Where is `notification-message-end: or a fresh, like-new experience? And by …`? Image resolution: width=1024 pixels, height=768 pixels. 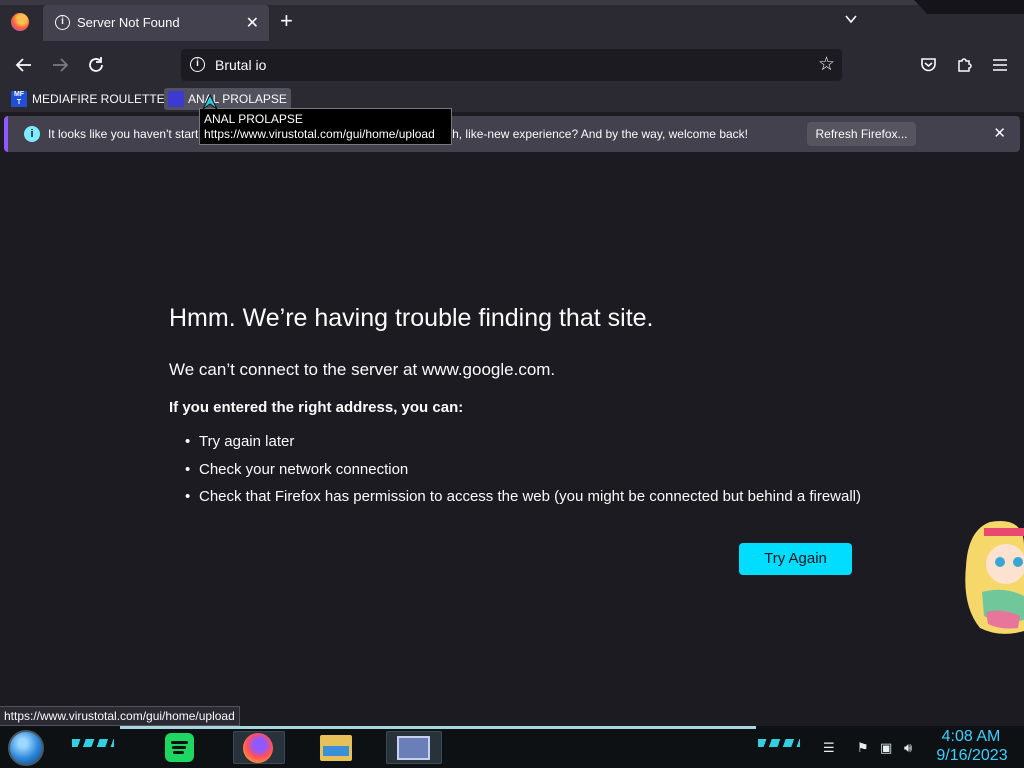 notification-message-end: or a fresh, like-new experience? And by … is located at coordinates (578, 134).